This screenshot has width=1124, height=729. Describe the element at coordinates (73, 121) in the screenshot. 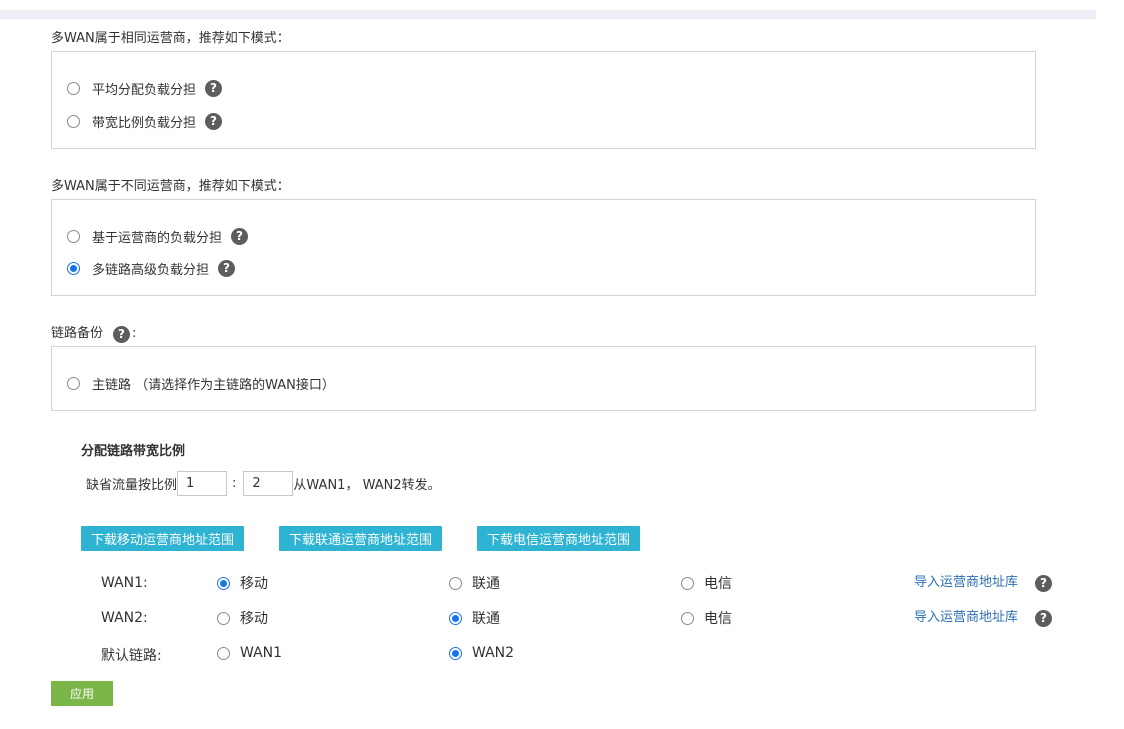

I see `mode-bandwidth-ratio-radio` at that location.